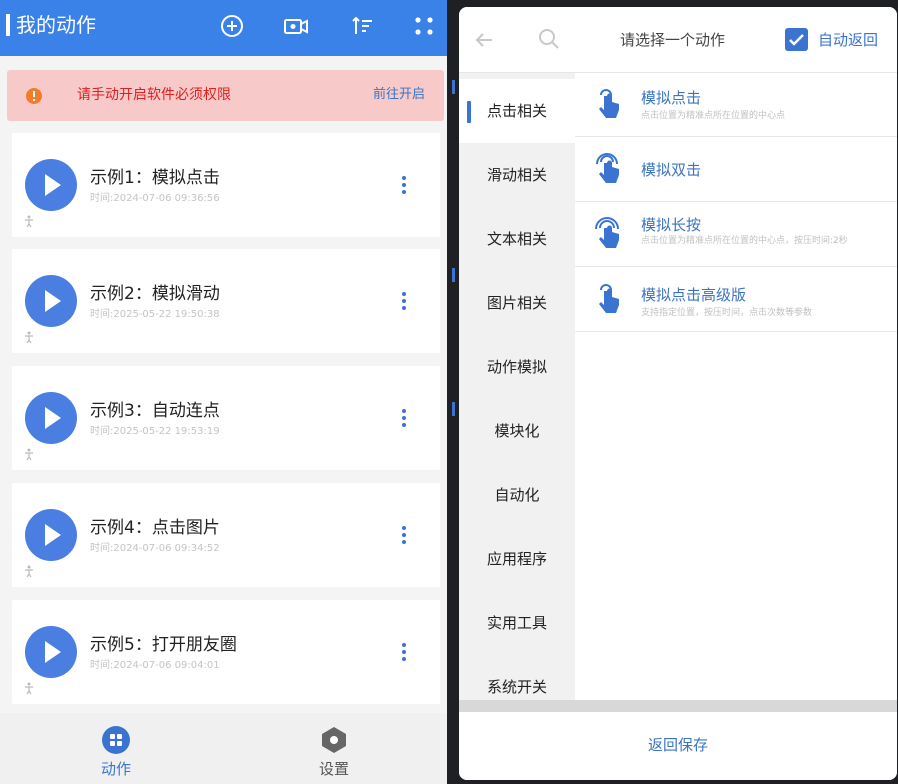  I want to click on task-time: 时间:2025-05-22 19:50:38, so click(155, 314).